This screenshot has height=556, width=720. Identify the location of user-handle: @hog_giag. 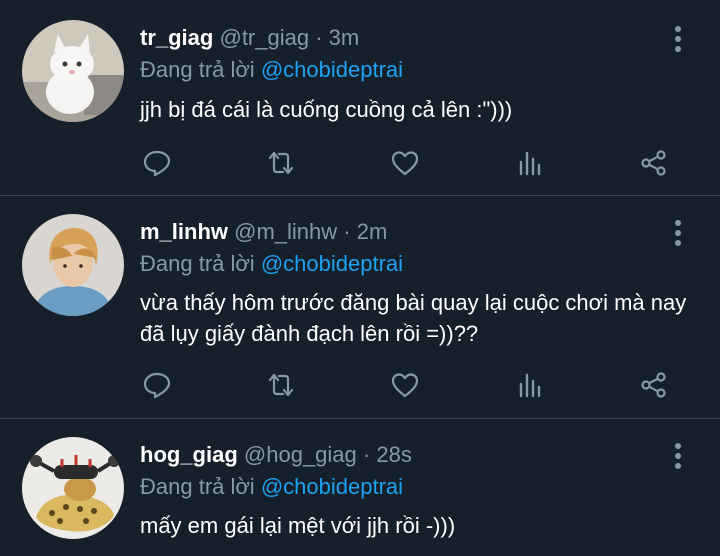
(300, 454).